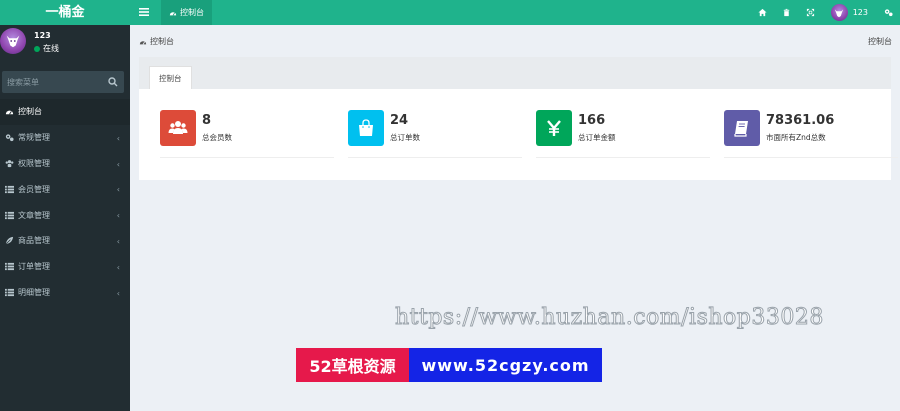  Describe the element at coordinates (65, 112) in the screenshot. I see `sidebar-item-dashboard: 控制台` at that location.